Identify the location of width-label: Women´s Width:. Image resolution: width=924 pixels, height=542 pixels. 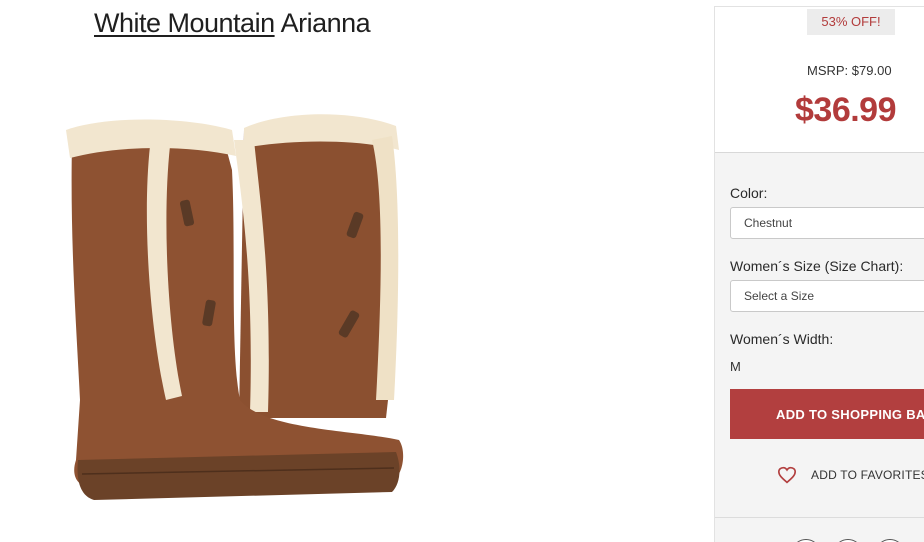
(782, 339).